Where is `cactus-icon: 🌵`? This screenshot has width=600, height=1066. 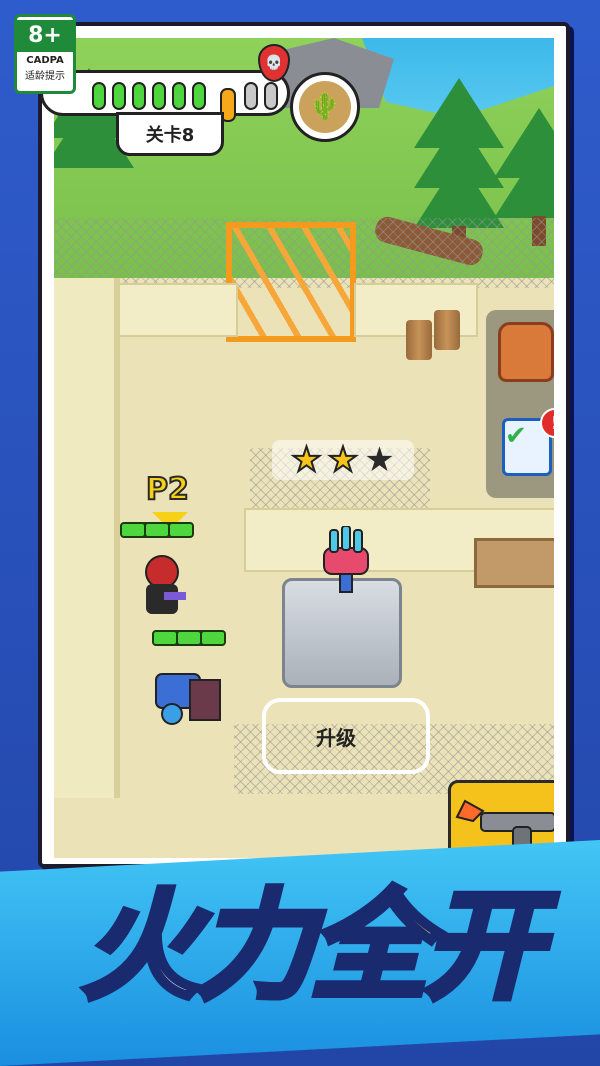 cactus-icon: 🌵 is located at coordinates (325, 107).